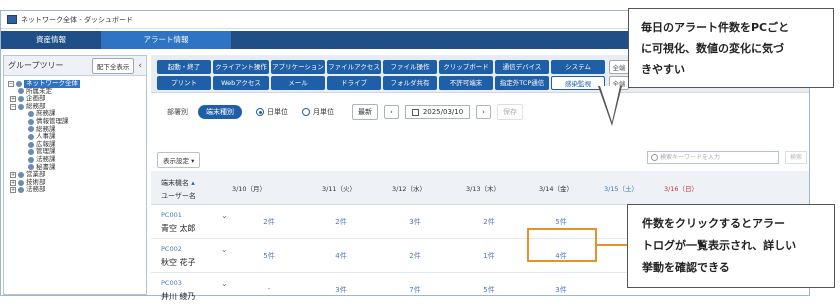 This screenshot has width=840, height=307. I want to click on search-button: 検索, so click(796, 157).